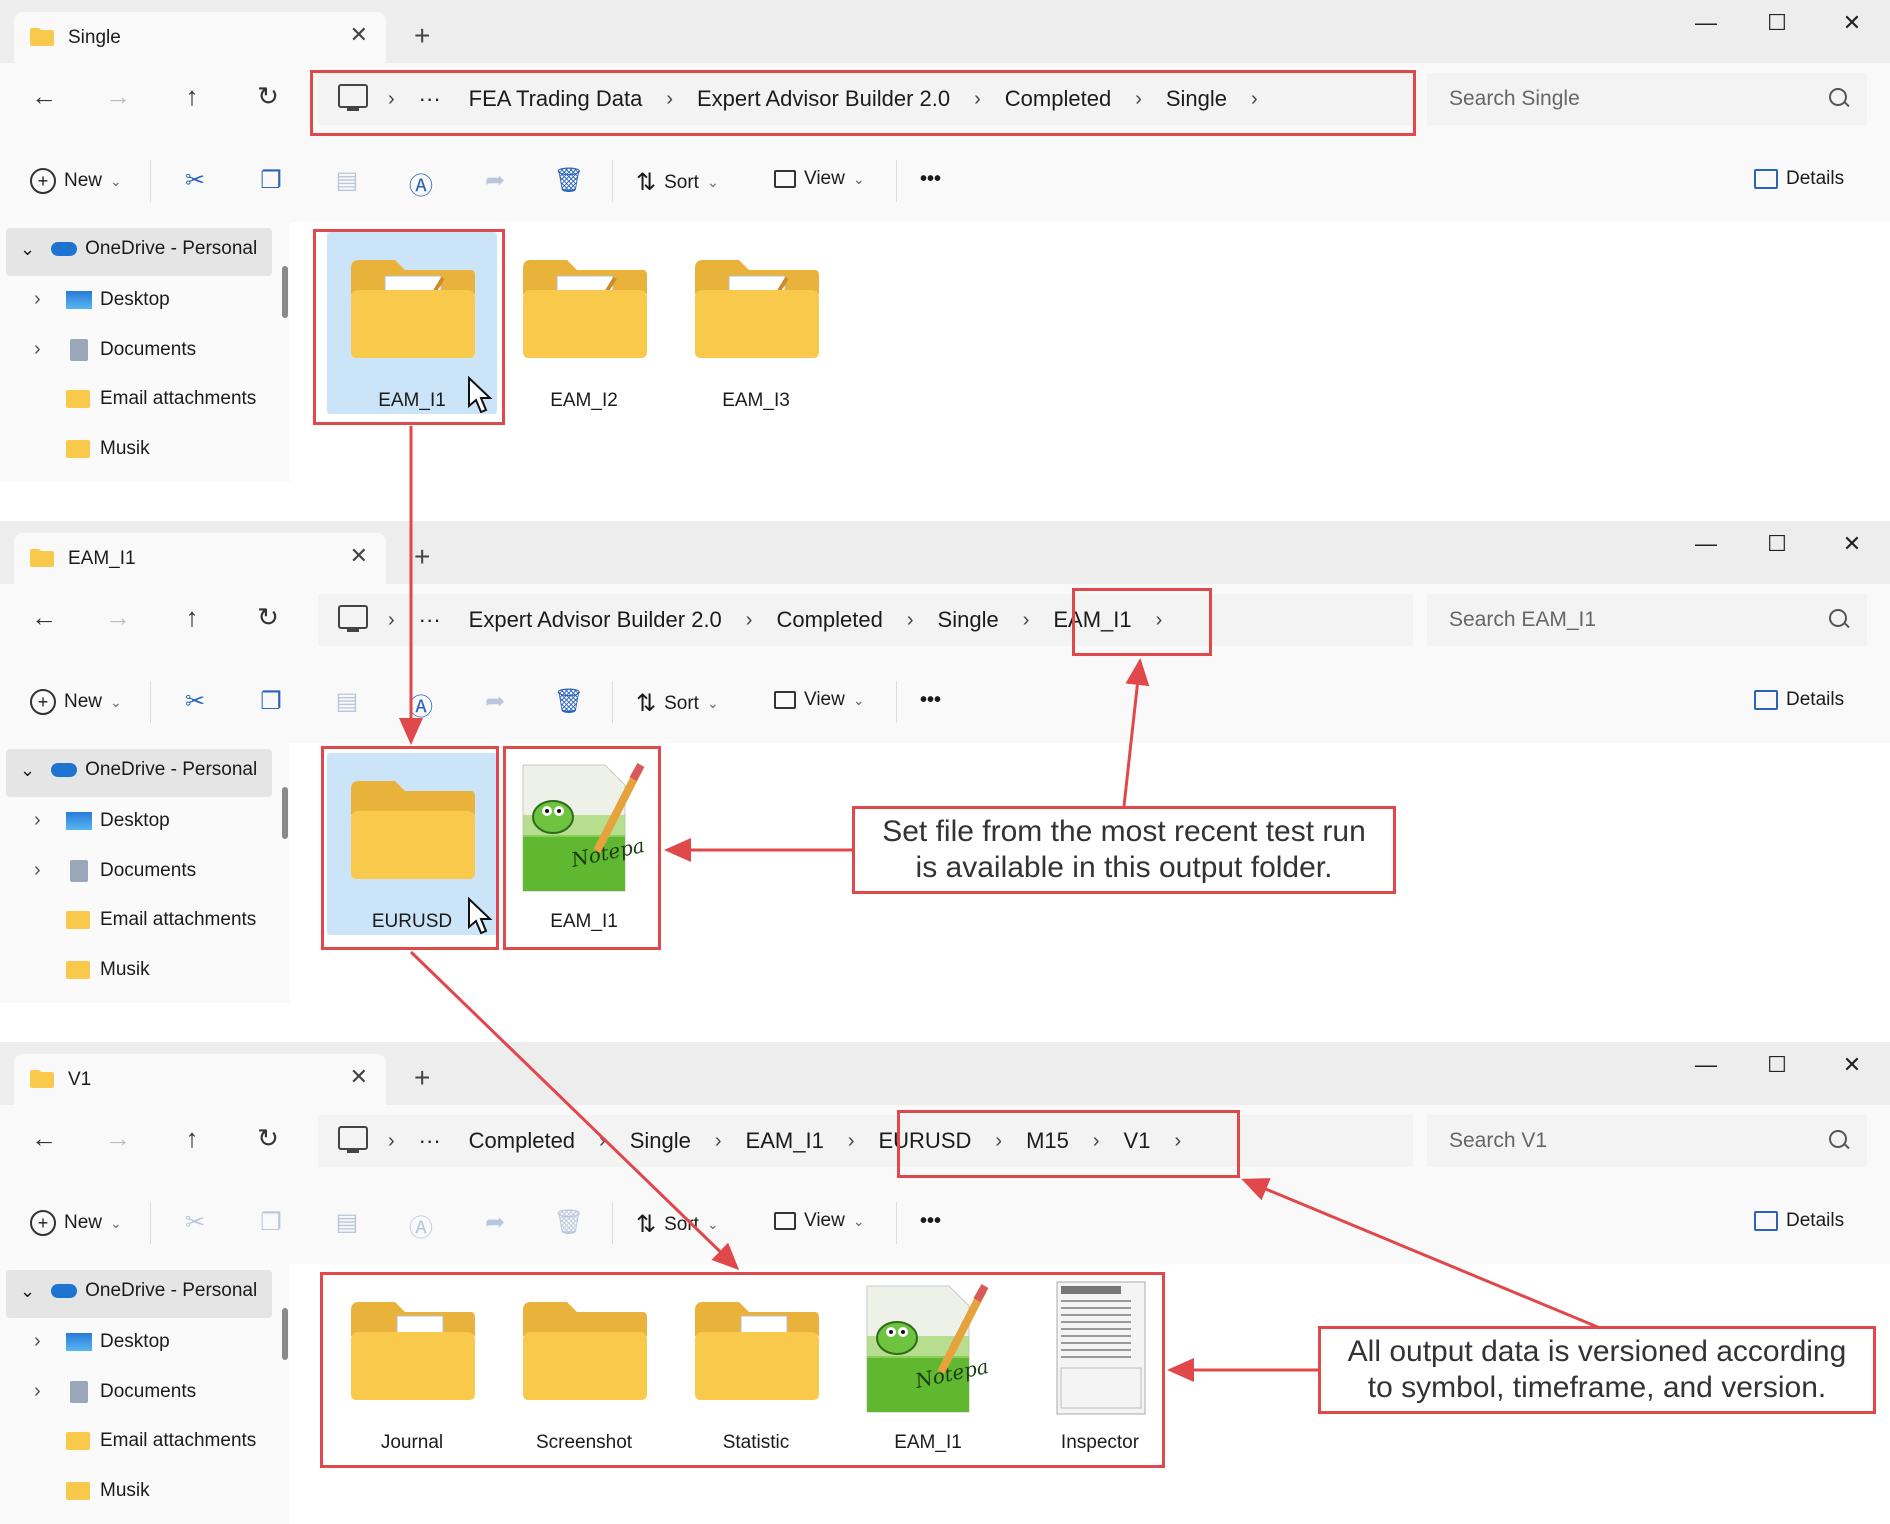 Image resolution: width=1890 pixels, height=1524 pixels. Describe the element at coordinates (200, 38) in the screenshot. I see `tab-active: Single ✕` at that location.